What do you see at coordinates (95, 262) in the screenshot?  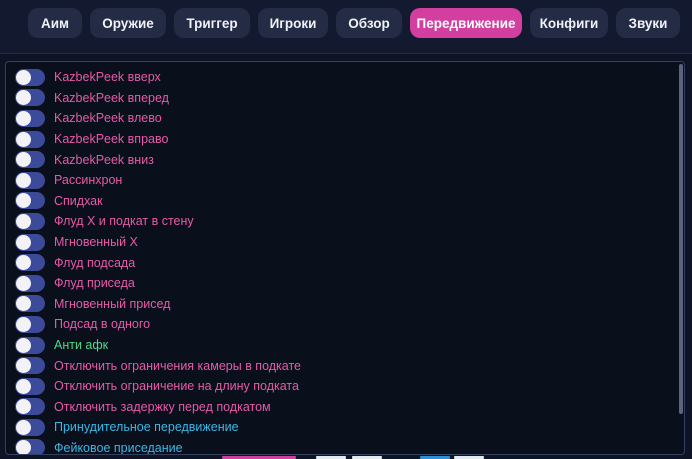 I see `option-label: Флуд подсада` at bounding box center [95, 262].